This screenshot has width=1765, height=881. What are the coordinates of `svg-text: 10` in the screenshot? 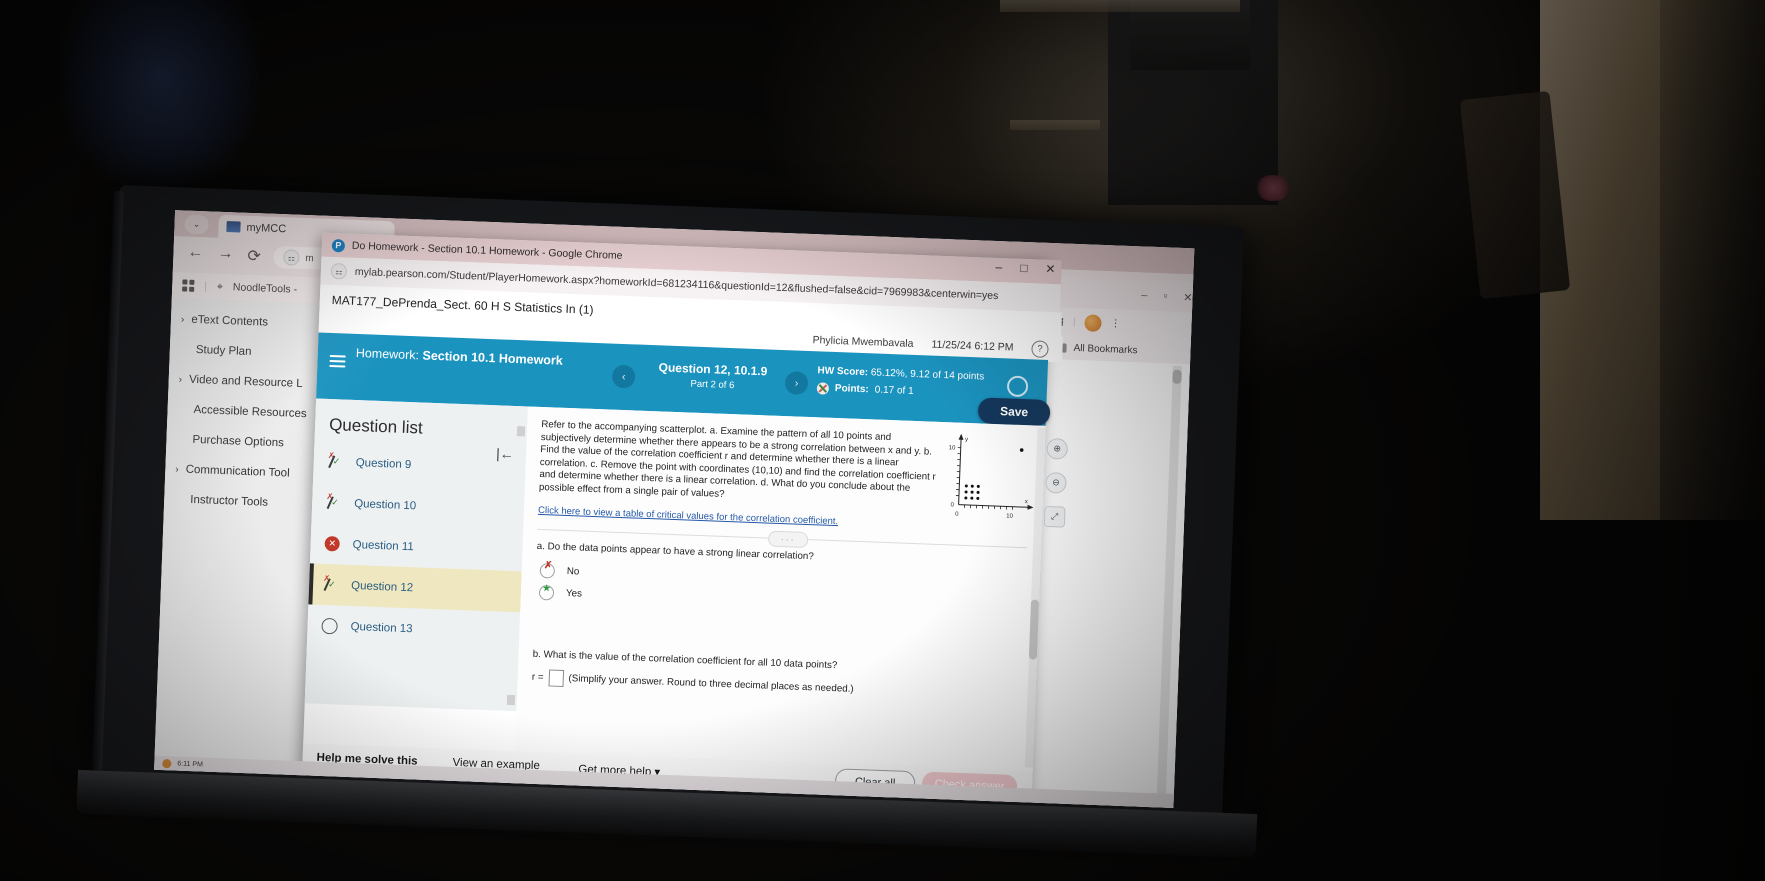 It's located at (953, 448).